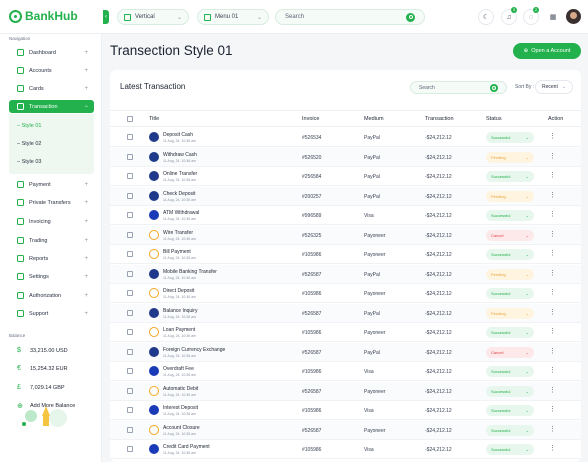  What do you see at coordinates (51, 240) in the screenshot?
I see `sidebar-item-trading: Trading +` at bounding box center [51, 240].